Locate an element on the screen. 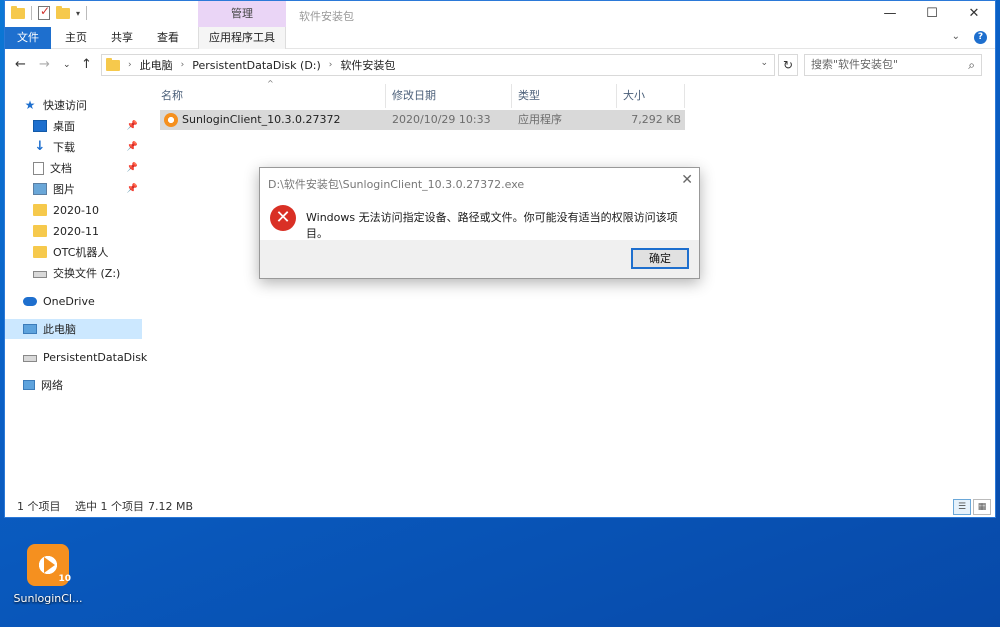  nav-label: 网络 is located at coordinates (52, 385).